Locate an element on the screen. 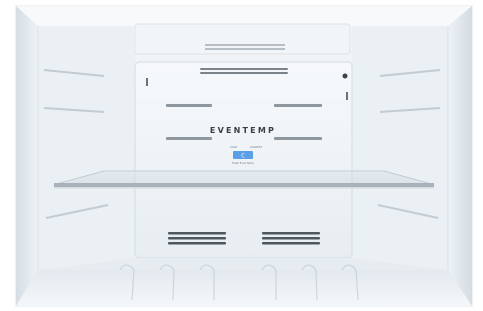 The image size is (483, 311). panel-bottom-vent-left is located at coordinates (197, 238).